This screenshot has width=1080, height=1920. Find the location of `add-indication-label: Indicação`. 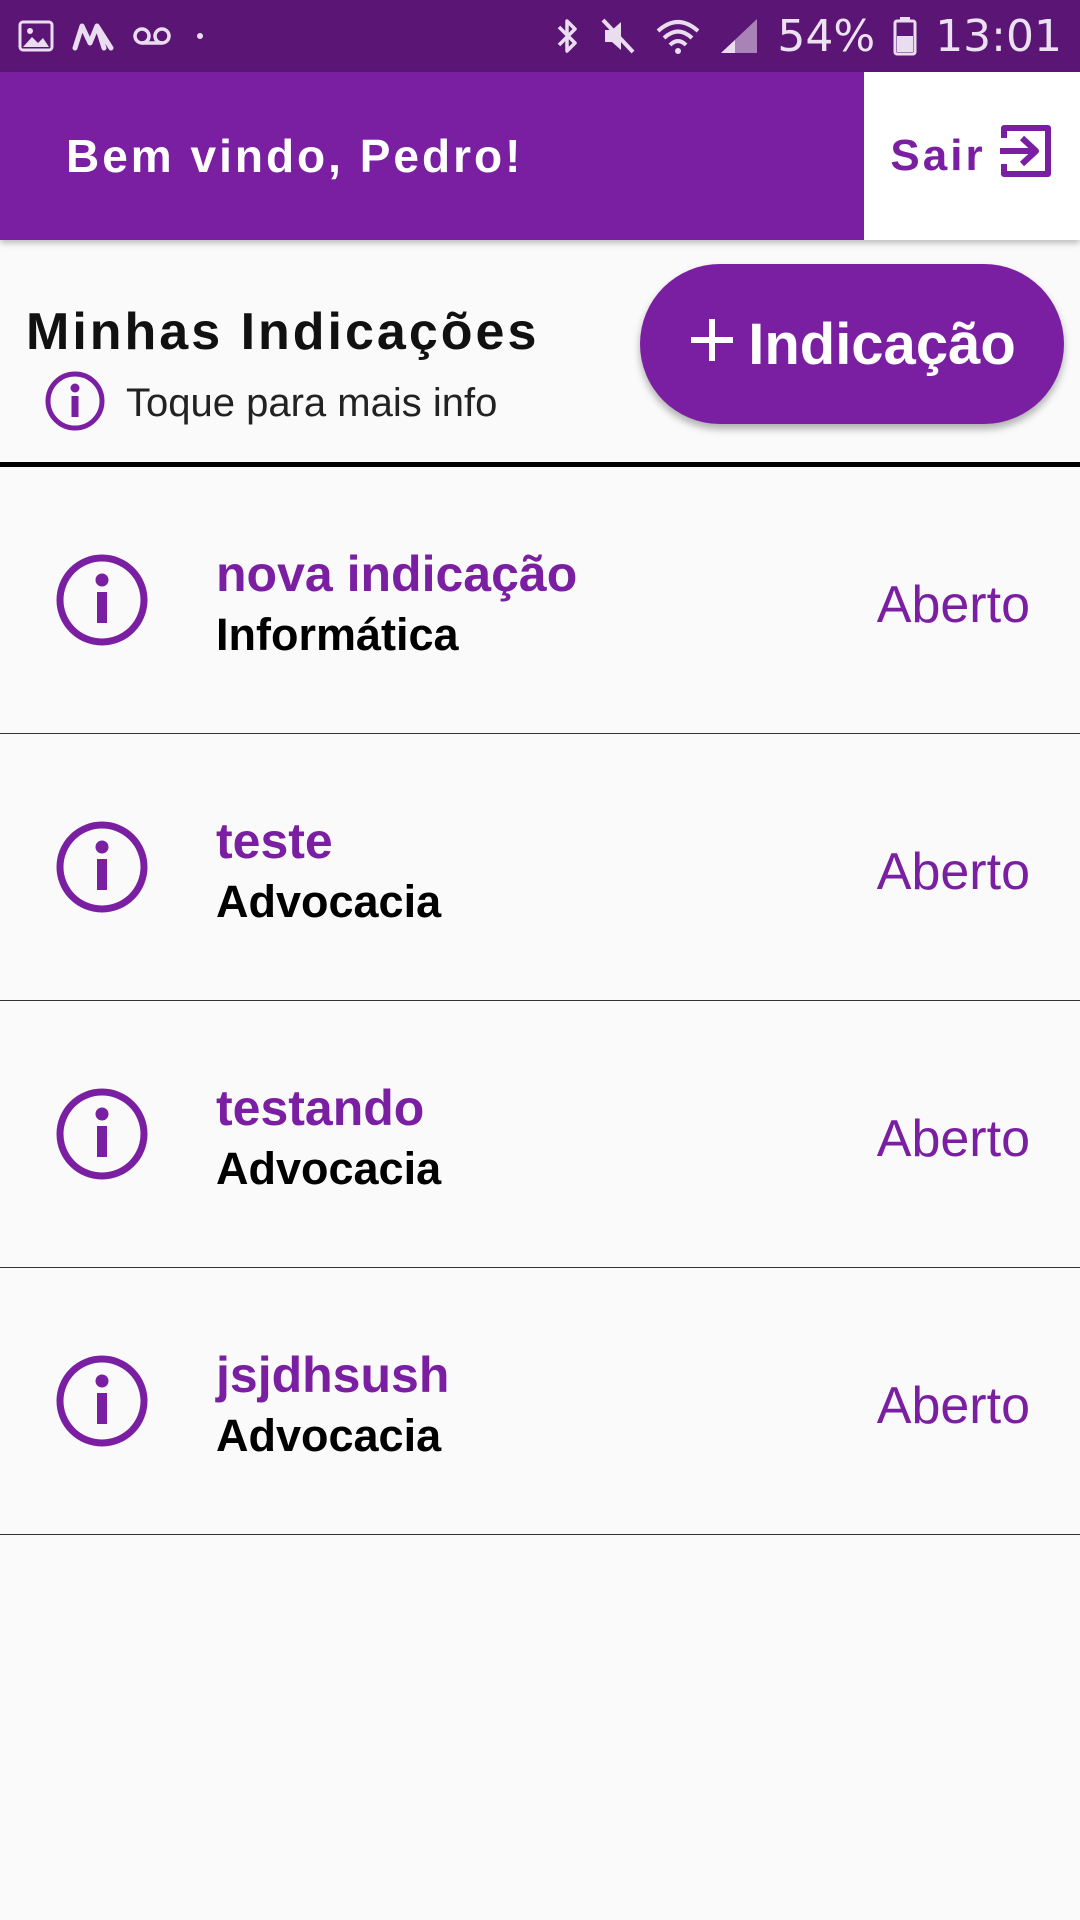

add-indication-label: Indicação is located at coordinates (882, 344).